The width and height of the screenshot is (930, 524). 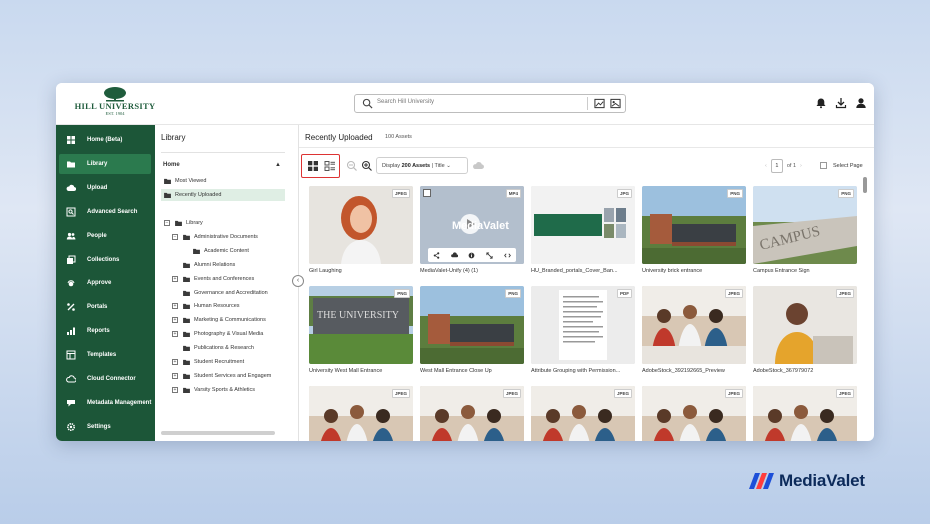 What do you see at coordinates (105, 283) in the screenshot?
I see `sidebar-item-approve: Approve` at bounding box center [105, 283].